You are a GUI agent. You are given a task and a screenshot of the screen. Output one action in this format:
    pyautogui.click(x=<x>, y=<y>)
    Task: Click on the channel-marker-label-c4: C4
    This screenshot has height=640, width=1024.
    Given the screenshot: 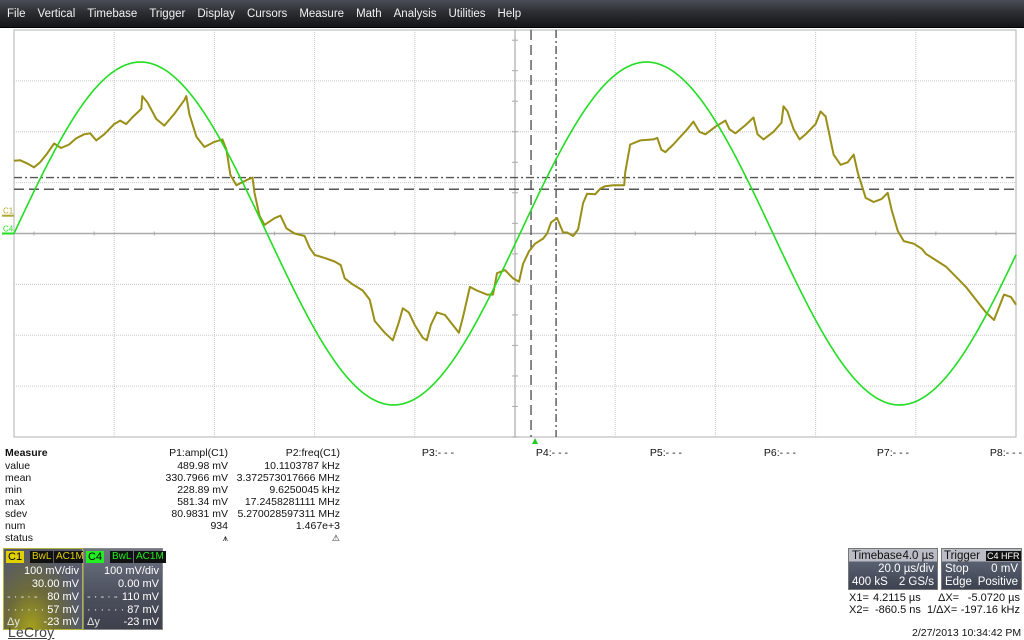 What is the action you would take?
    pyautogui.click(x=8, y=229)
    